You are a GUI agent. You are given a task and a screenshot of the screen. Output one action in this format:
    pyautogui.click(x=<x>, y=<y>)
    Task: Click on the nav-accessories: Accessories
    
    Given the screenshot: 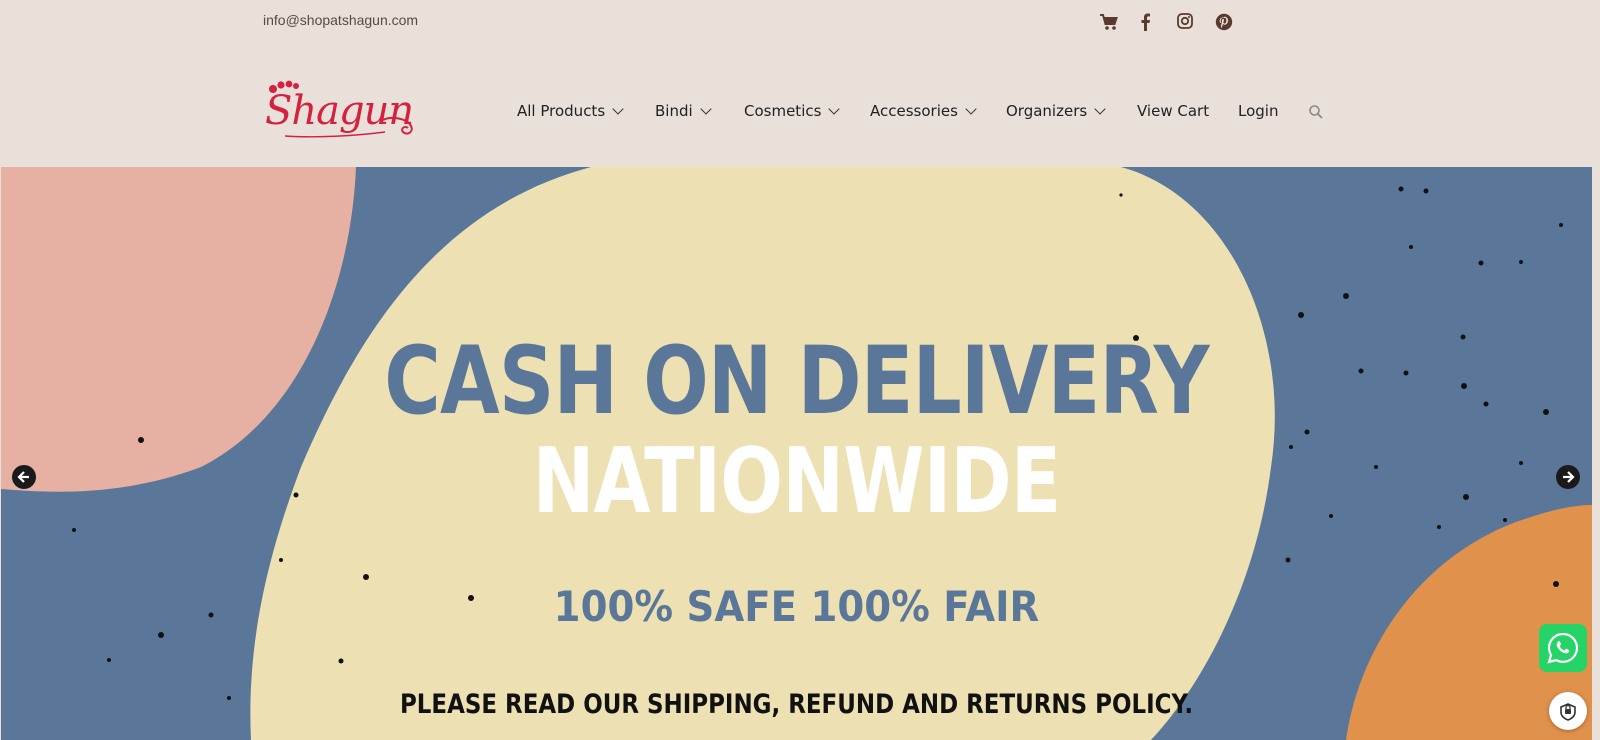 What is the action you would take?
    pyautogui.click(x=923, y=111)
    